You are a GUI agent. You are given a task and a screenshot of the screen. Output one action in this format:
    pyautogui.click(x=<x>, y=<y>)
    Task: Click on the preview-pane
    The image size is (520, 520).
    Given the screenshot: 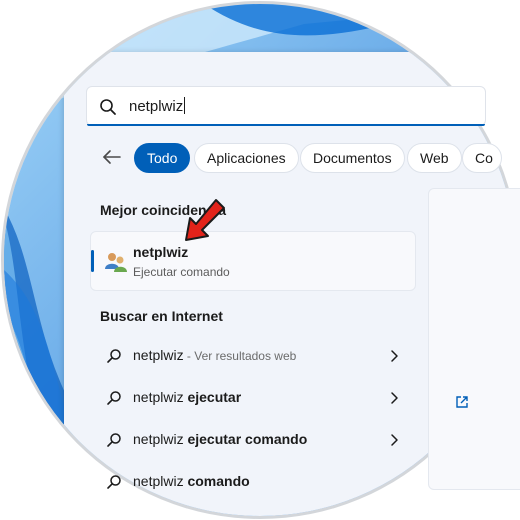 What is the action you would take?
    pyautogui.click(x=474, y=339)
    